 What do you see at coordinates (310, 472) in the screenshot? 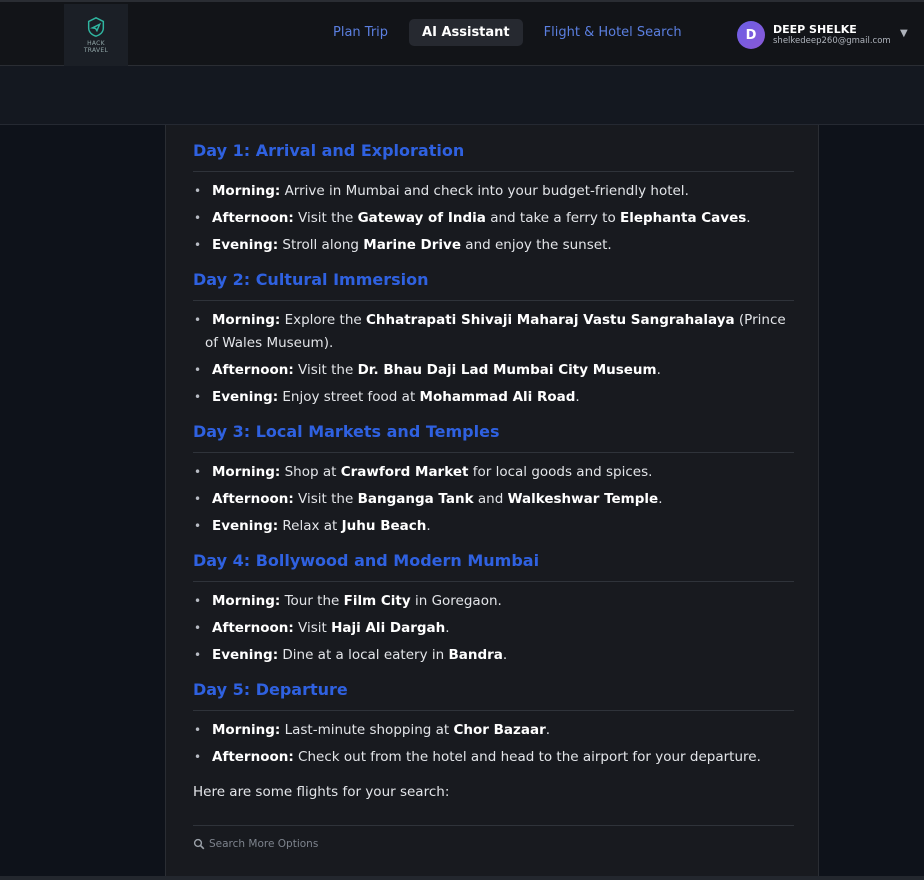
I see `activity-text: Shop at` at bounding box center [310, 472].